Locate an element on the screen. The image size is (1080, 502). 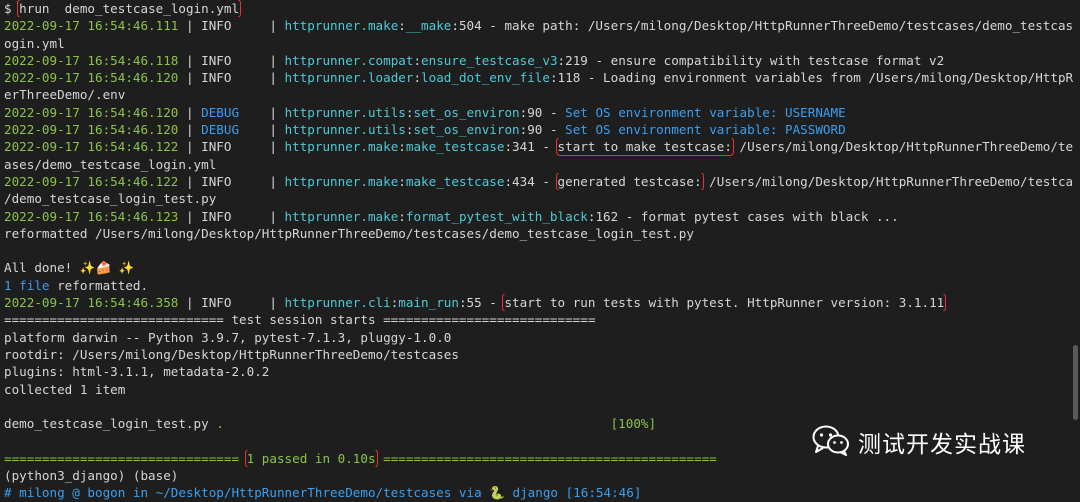
terminal-text: plugins: html-3.1.1, metadata-2.0.2 is located at coordinates (137, 372).